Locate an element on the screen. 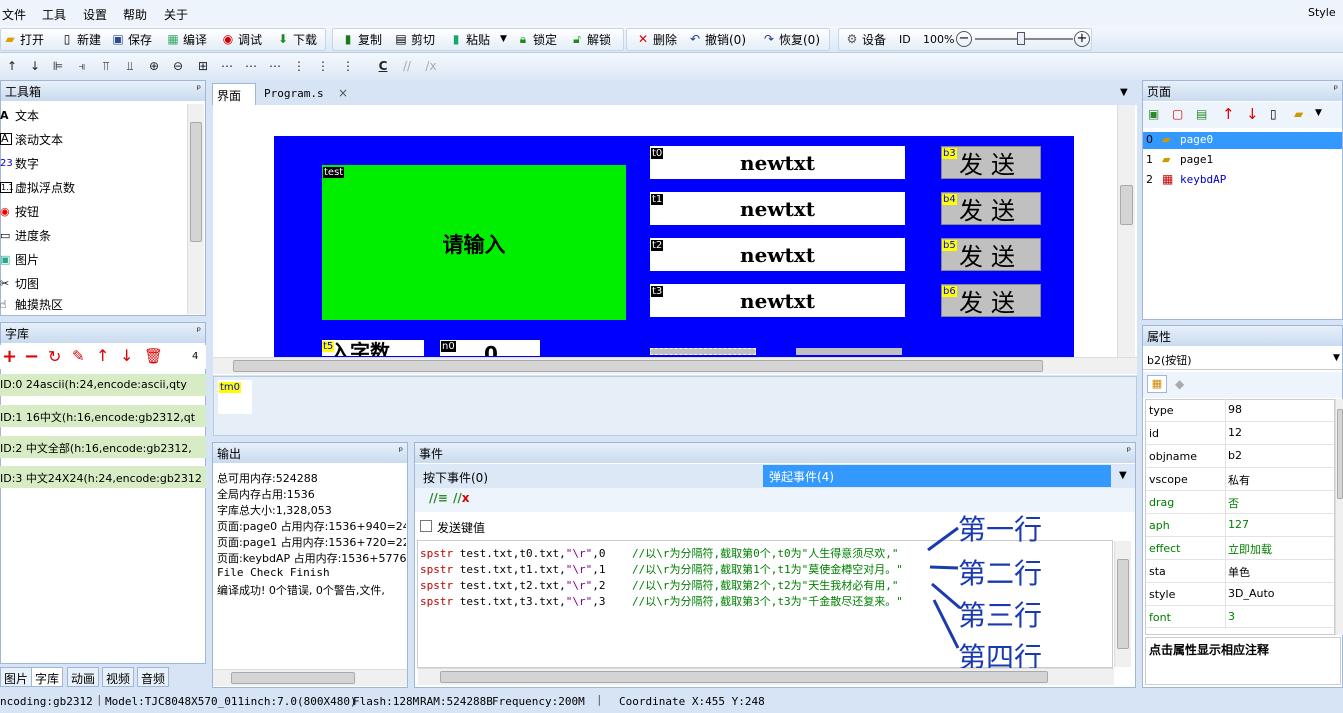 The width and height of the screenshot is (1343, 713). code-vscroll-thumb is located at coordinates (1123, 604).